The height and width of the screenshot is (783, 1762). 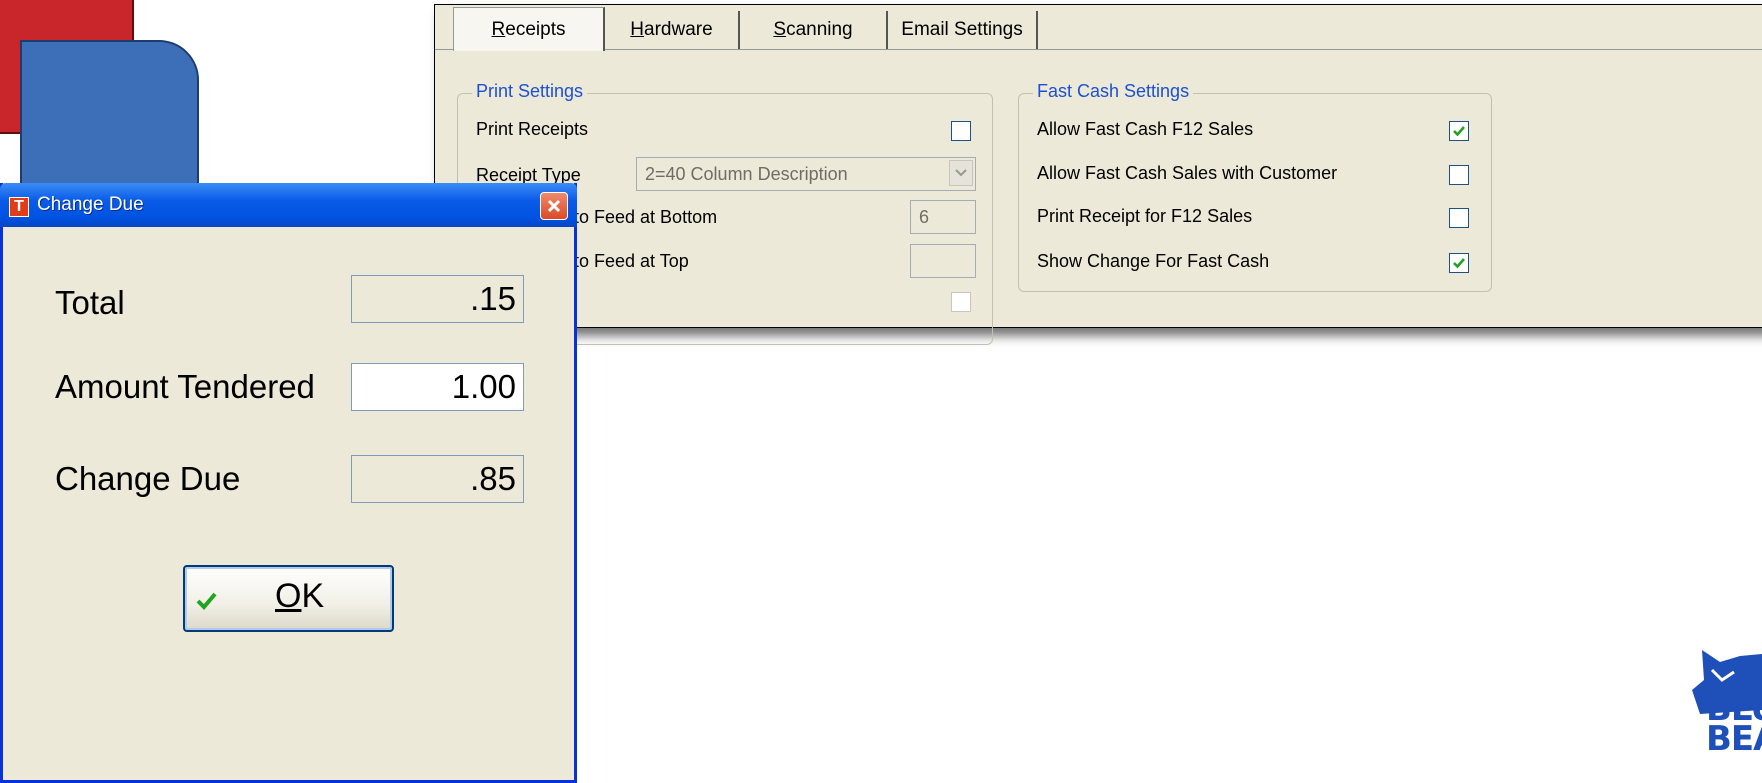 What do you see at coordinates (532, 129) in the screenshot?
I see `print-receipts-label: Print Receipts` at bounding box center [532, 129].